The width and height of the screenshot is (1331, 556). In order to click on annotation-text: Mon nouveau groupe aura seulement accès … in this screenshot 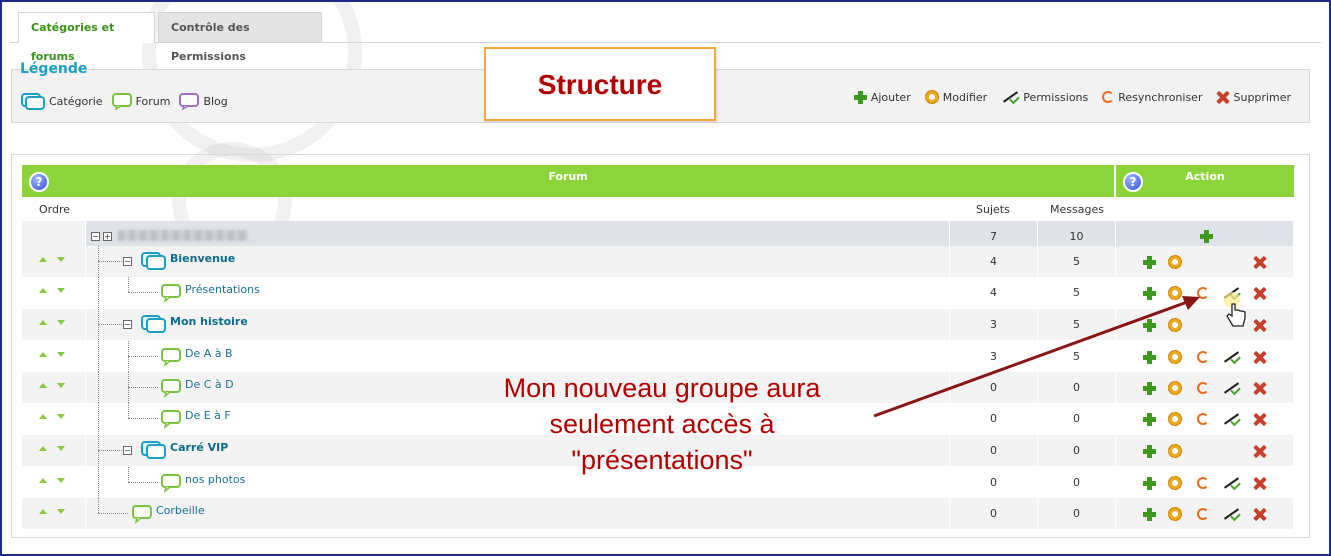, I will do `click(662, 424)`.